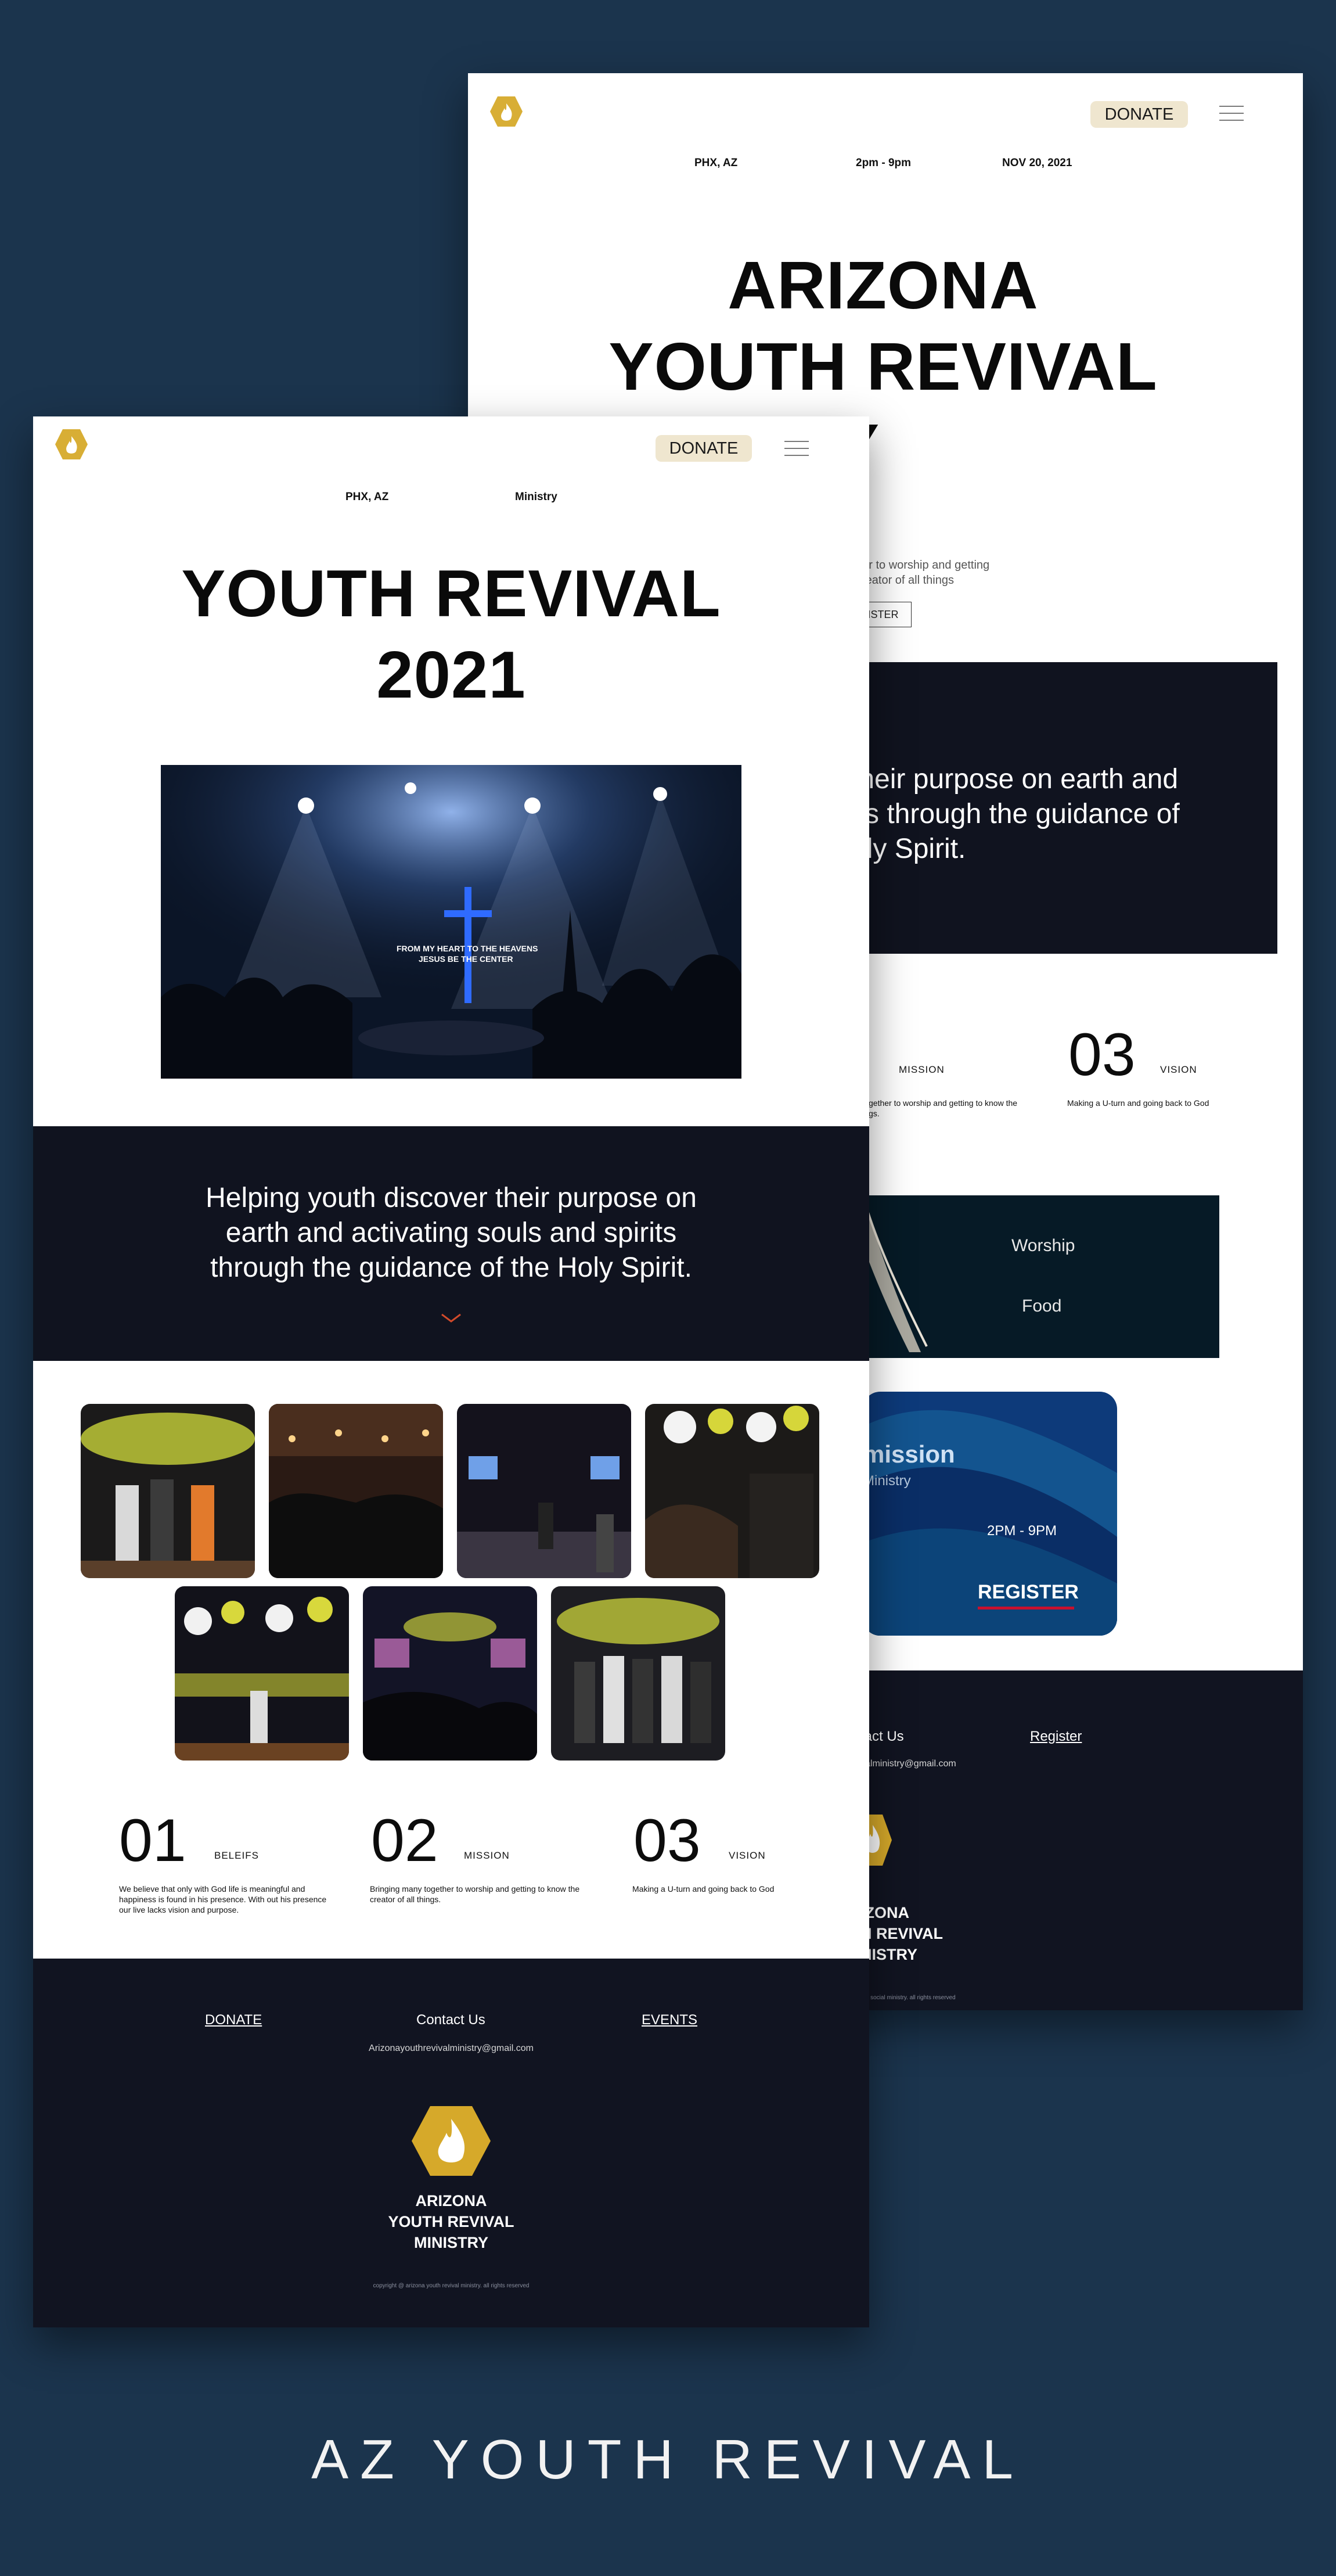 This screenshot has height=2576, width=1336. Describe the element at coordinates (1043, 1245) in the screenshot. I see `banner-item-worship: Worship` at that location.